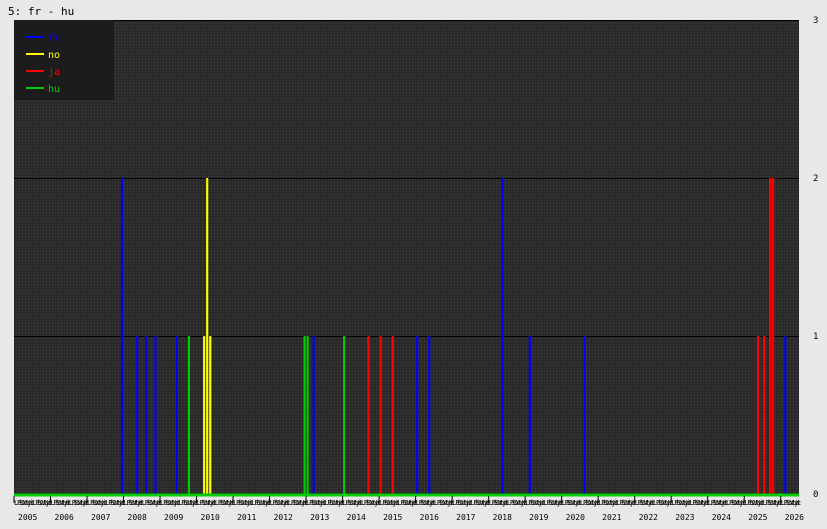 The width and height of the screenshot is (827, 529). What do you see at coordinates (815, 337) in the screenshot?
I see `y-tick-label: 1` at bounding box center [815, 337].